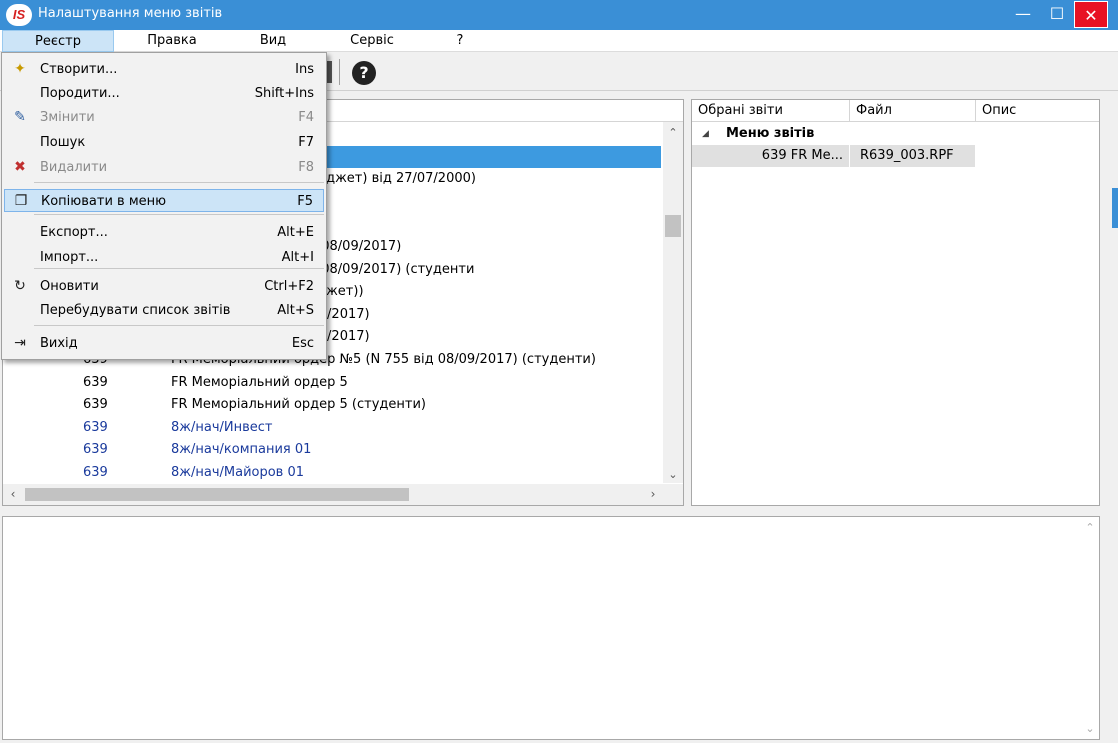 The height and width of the screenshot is (743, 1118). Describe the element at coordinates (304, 69) in the screenshot. I see `menu-item-shortcut: Ins` at that location.